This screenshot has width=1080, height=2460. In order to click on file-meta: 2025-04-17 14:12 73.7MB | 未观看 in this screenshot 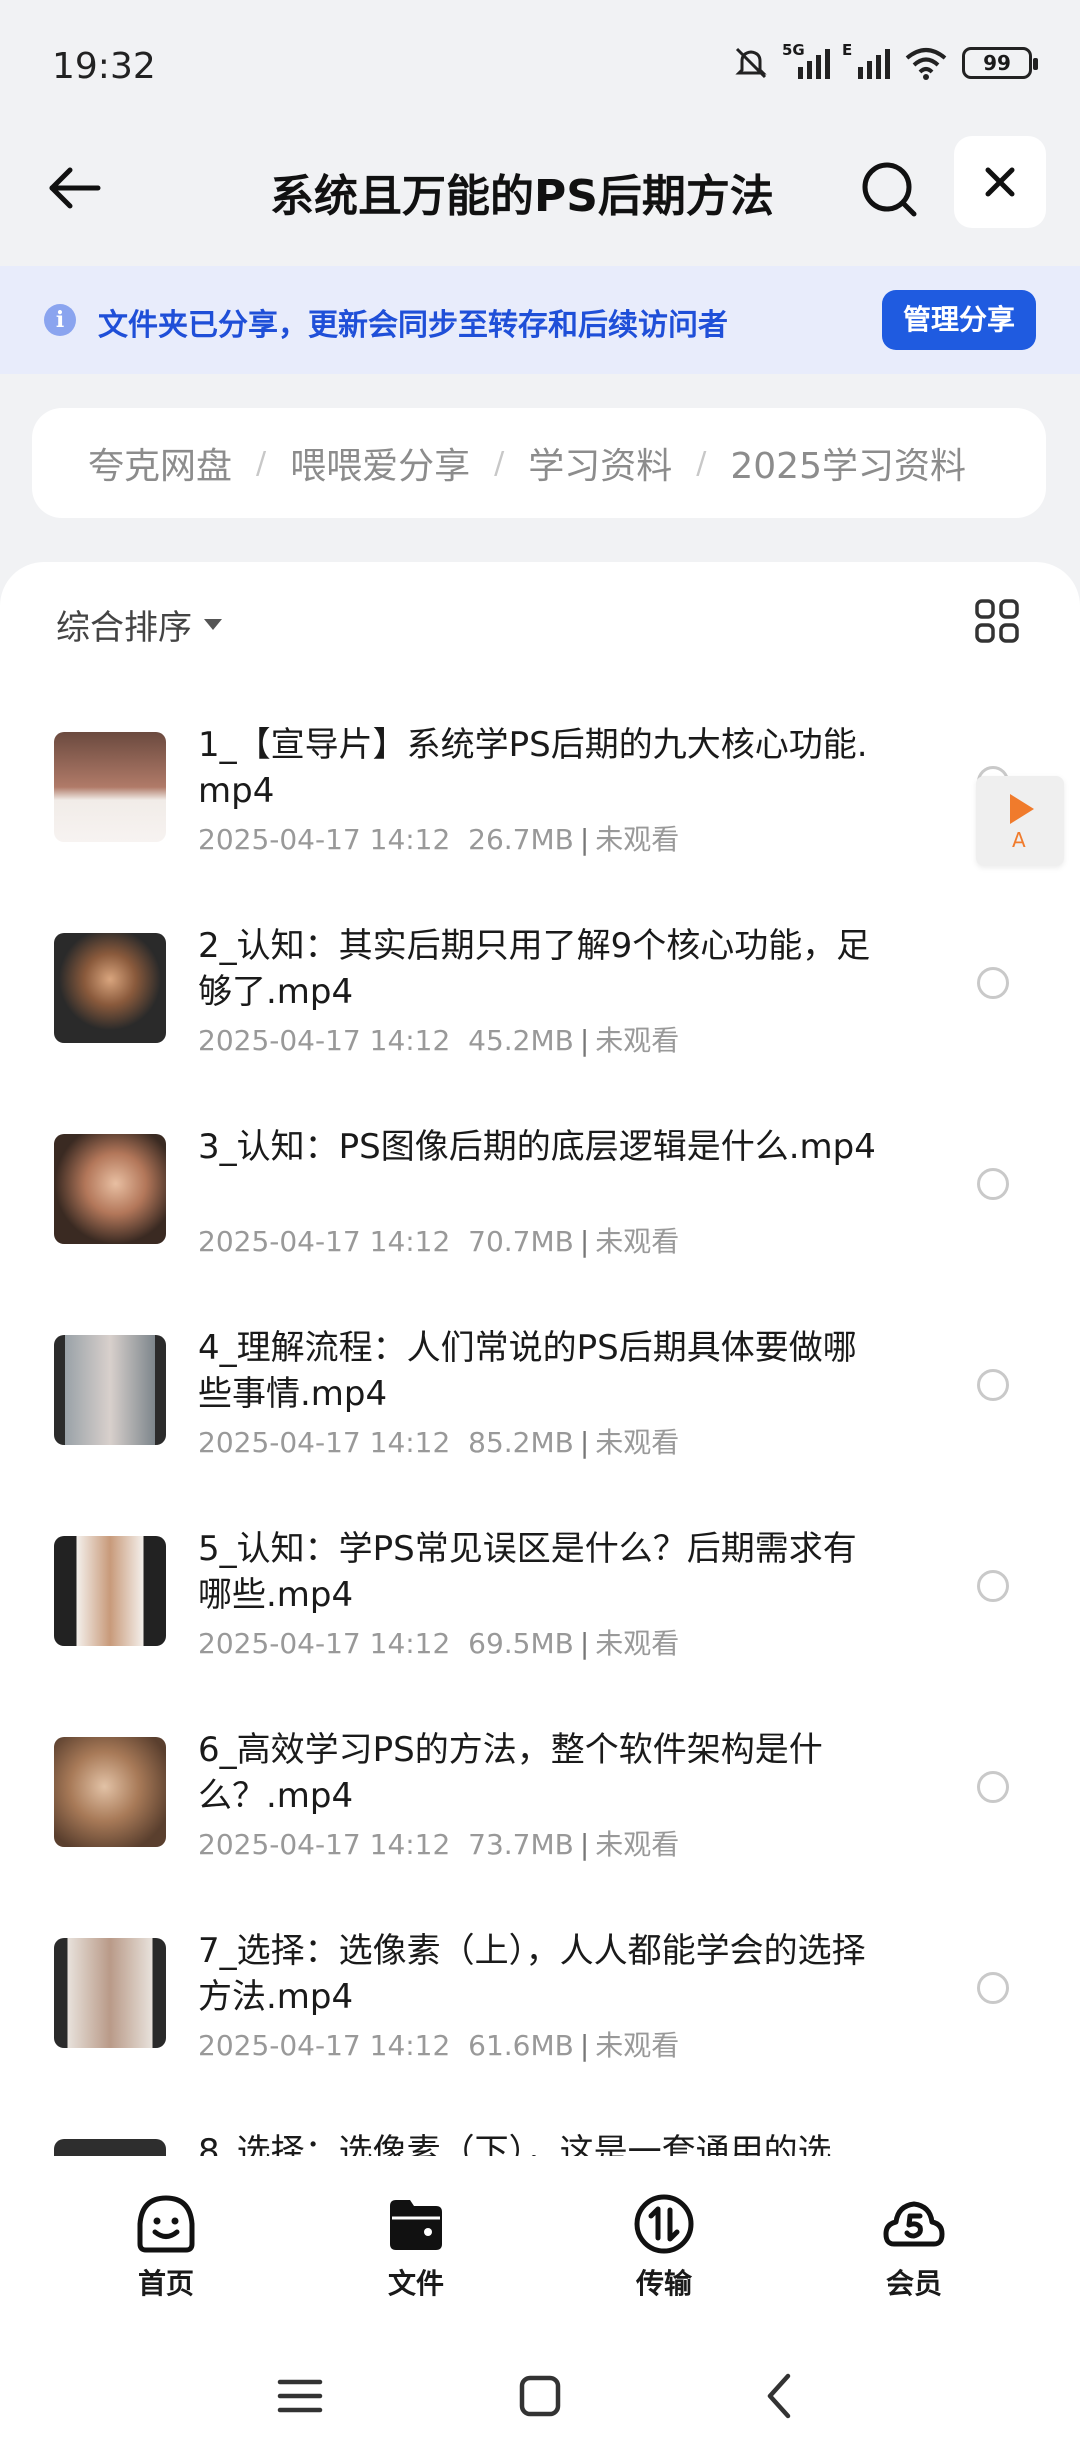, I will do `click(439, 1844)`.